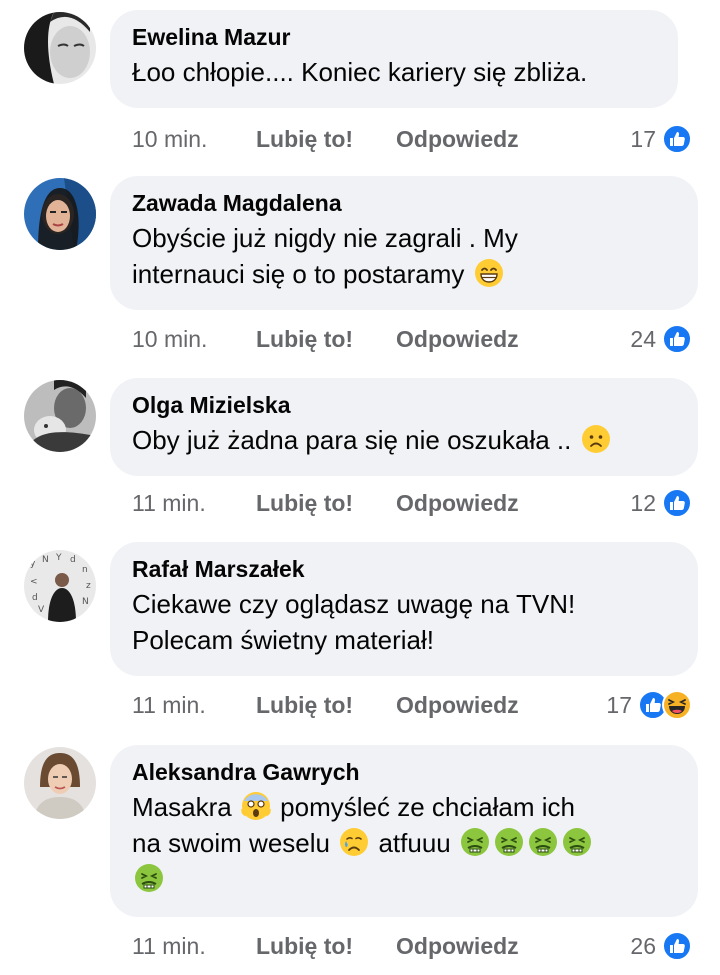 This screenshot has height=975, width=720. I want to click on svg-text: n, so click(85, 570).